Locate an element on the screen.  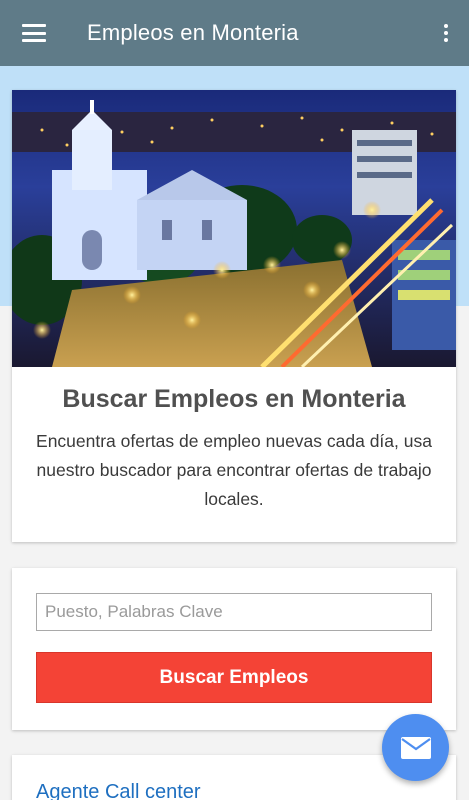
app-bar: Empleos en Monteria is located at coordinates (234, 33).